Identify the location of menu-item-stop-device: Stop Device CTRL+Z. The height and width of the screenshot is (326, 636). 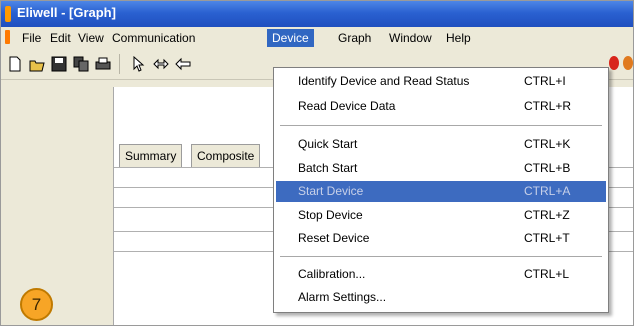
(441, 215).